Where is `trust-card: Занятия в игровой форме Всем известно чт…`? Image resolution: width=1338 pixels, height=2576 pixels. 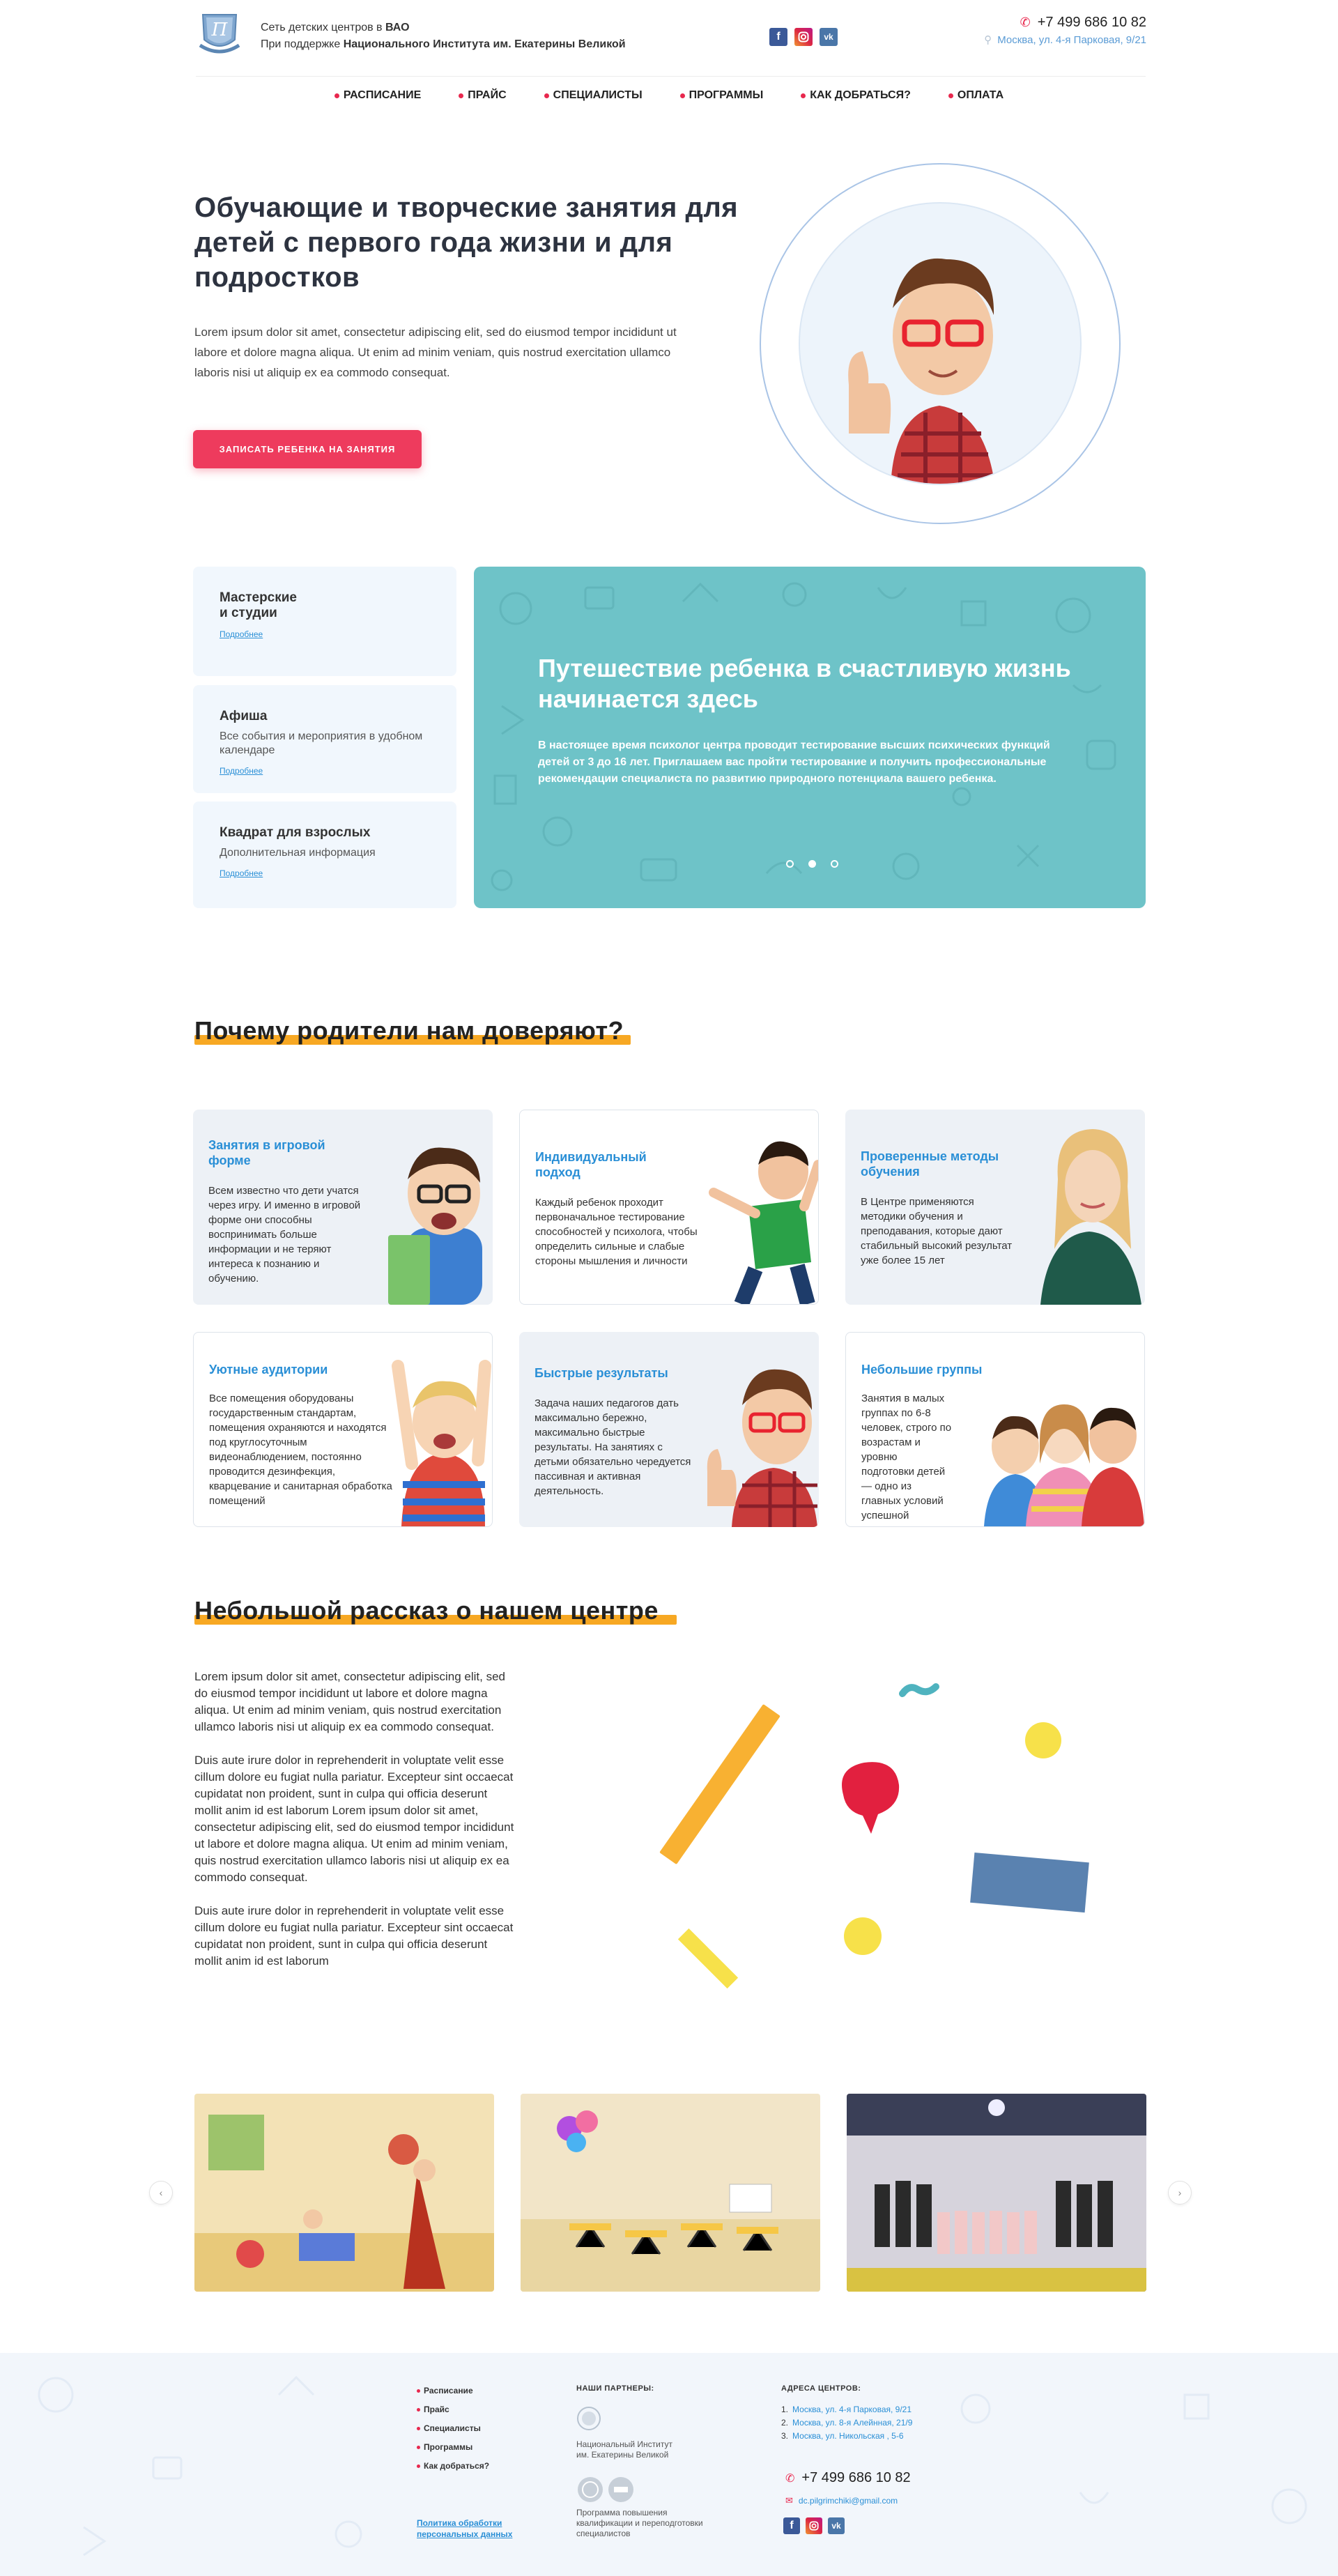
trust-card: Занятия в игровой форме Всем известно чт… is located at coordinates (343, 1207).